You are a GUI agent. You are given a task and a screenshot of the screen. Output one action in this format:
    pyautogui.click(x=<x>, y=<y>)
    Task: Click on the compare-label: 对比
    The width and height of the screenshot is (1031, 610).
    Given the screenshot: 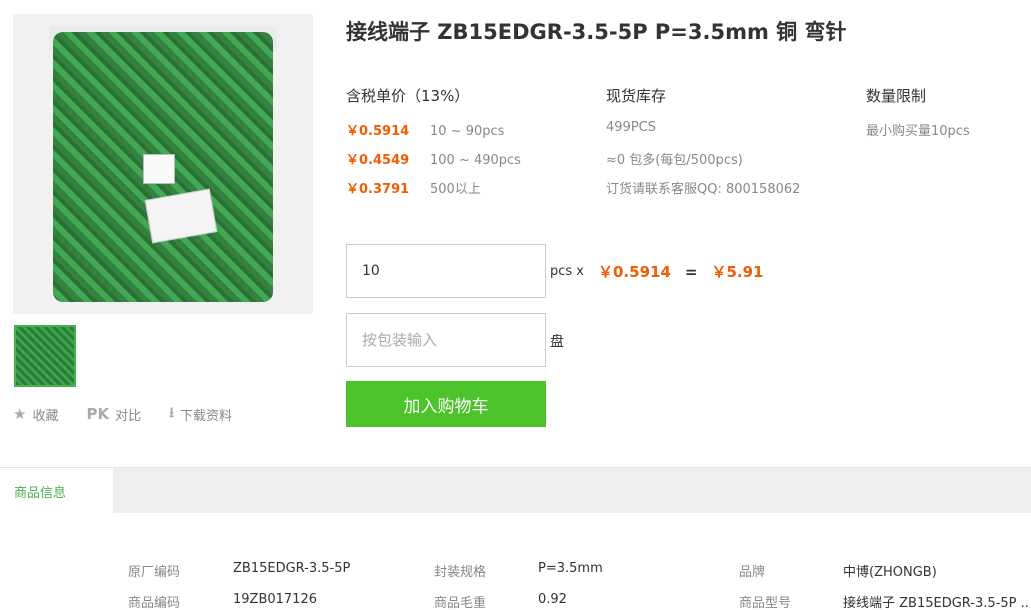 What is the action you would take?
    pyautogui.click(x=128, y=416)
    